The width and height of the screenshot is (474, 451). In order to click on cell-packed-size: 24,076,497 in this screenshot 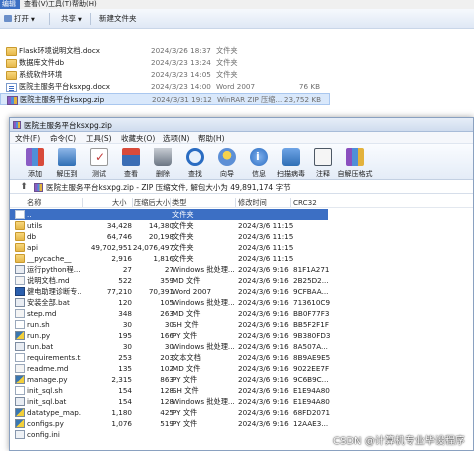, I will do `click(153, 247)`.